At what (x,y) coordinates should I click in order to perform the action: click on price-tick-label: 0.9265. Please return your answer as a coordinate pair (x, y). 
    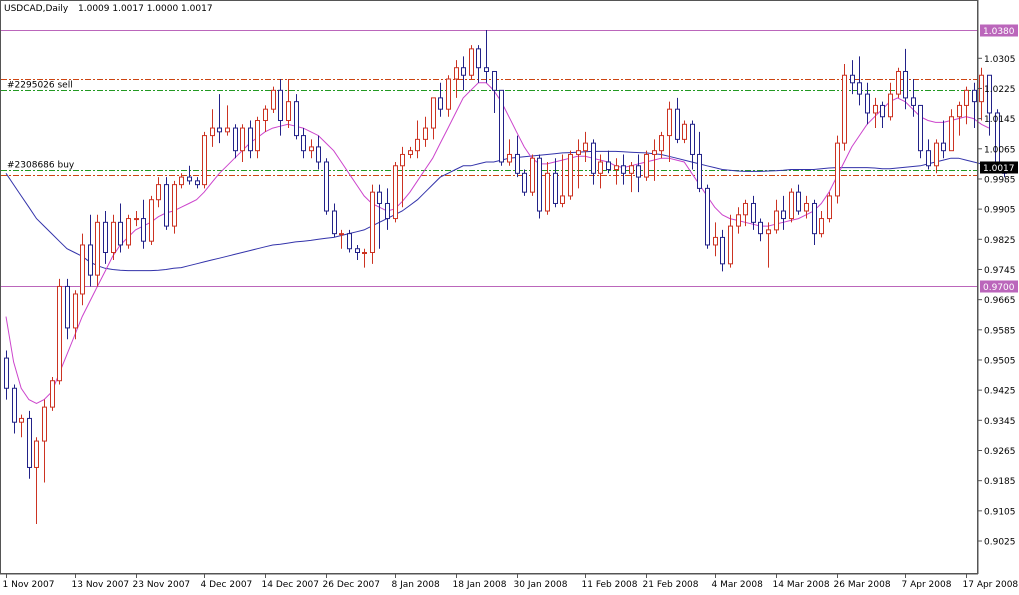
    Looking at the image, I should click on (1000, 452).